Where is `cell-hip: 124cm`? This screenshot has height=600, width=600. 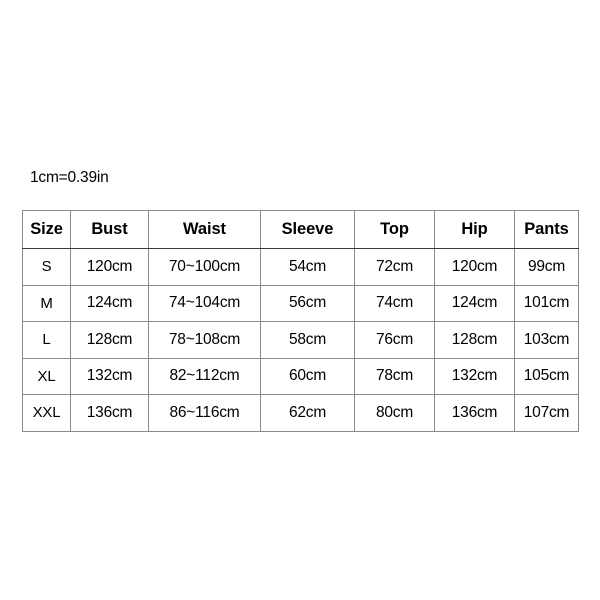
cell-hip: 124cm is located at coordinates (474, 303).